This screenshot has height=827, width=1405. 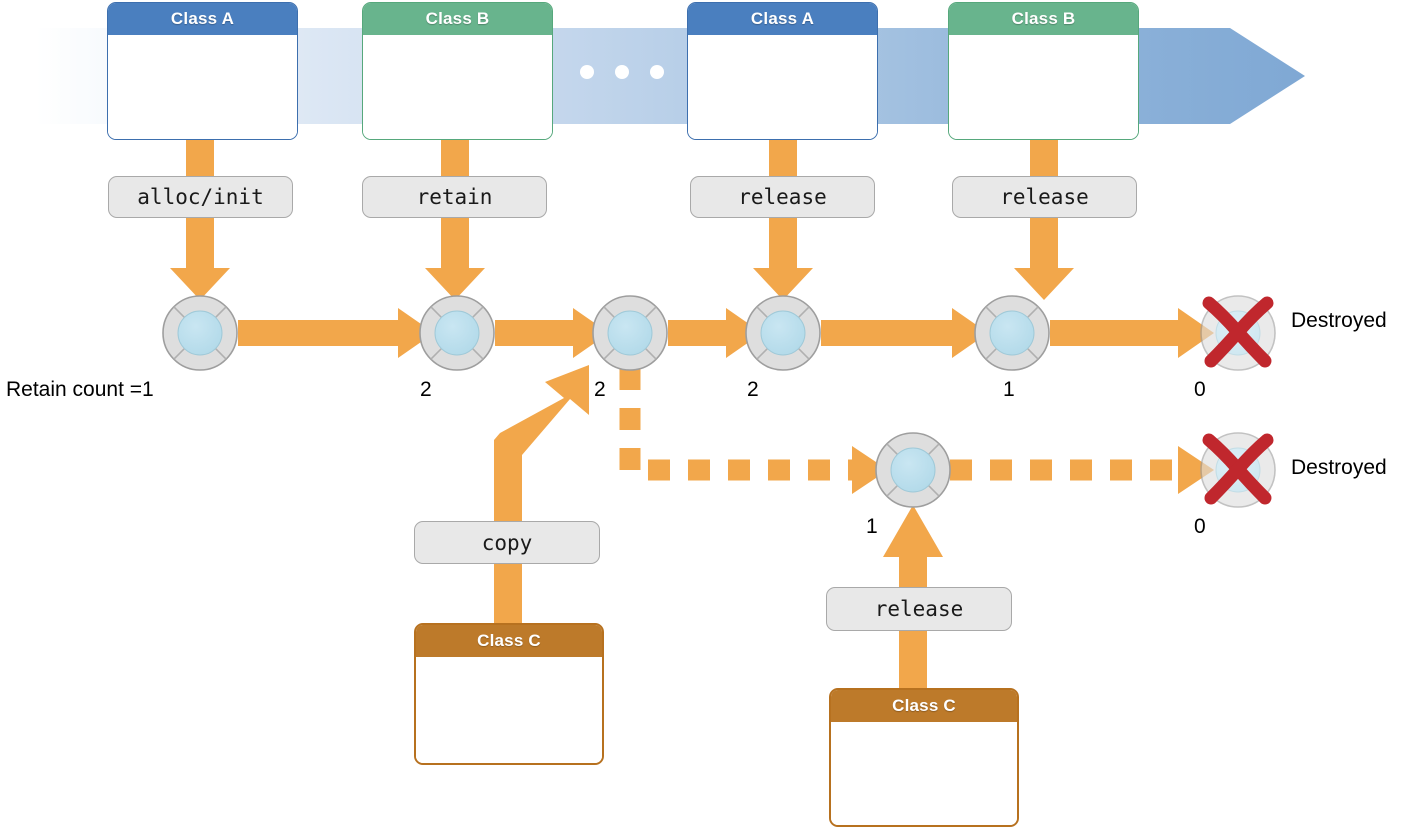 What do you see at coordinates (782, 197) in the screenshot?
I see `method-label-release-a: release` at bounding box center [782, 197].